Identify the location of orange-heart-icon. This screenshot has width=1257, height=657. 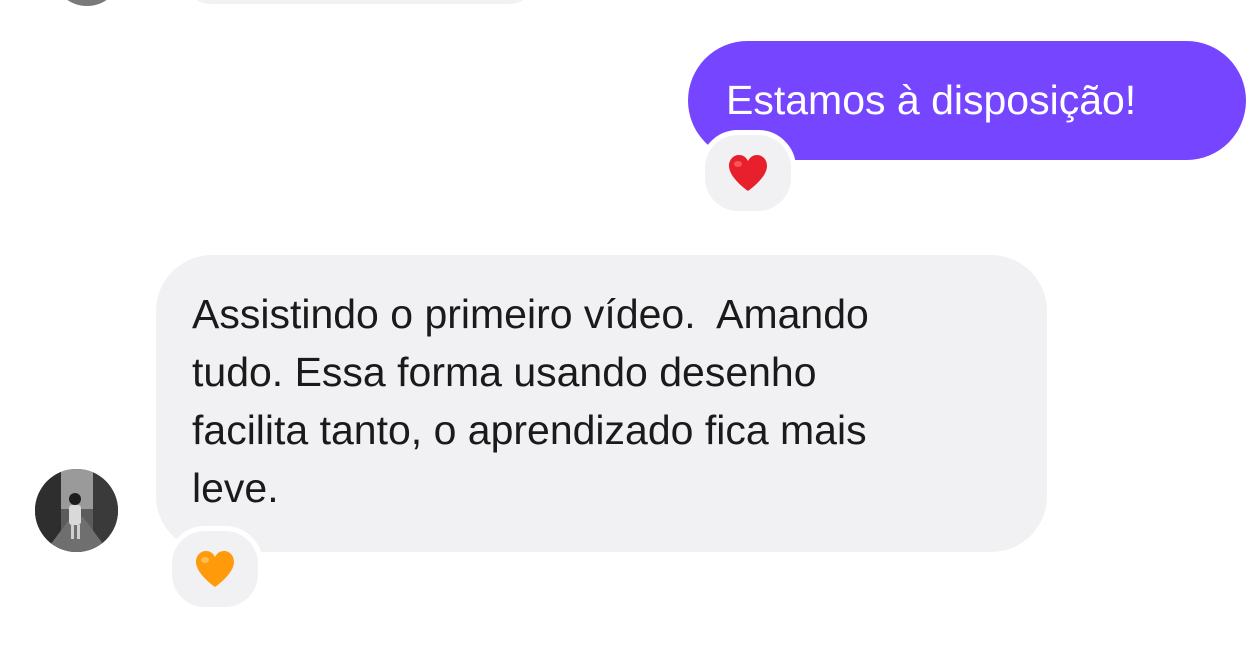
(215, 569).